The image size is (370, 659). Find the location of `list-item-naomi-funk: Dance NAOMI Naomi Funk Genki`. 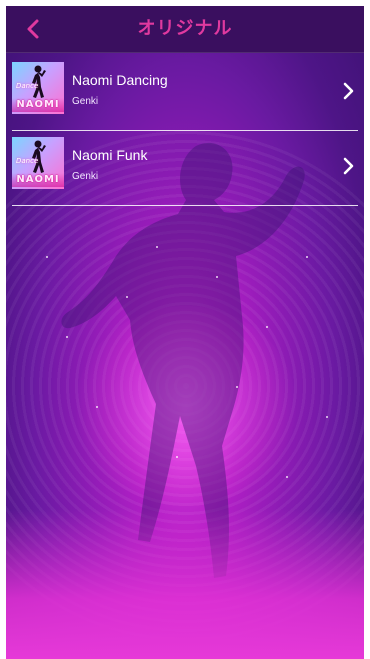

list-item-naomi-funk: Dance NAOMI Naomi Funk Genki is located at coordinates (185, 168).